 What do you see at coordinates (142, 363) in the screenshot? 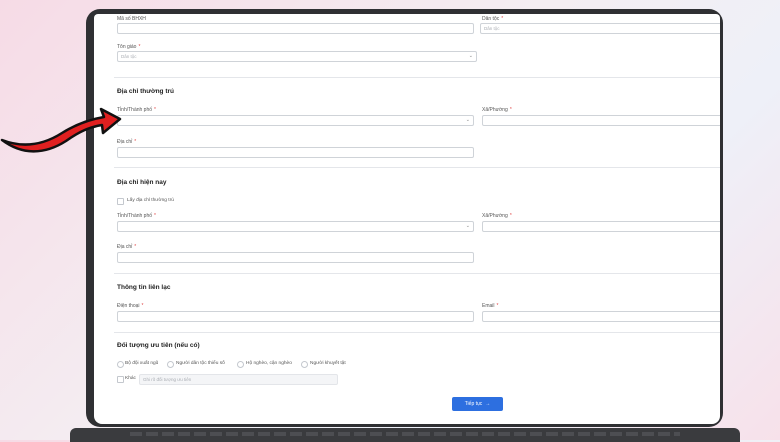
I see `priority-option-label: Bộ đội xuất ngũ` at bounding box center [142, 363].